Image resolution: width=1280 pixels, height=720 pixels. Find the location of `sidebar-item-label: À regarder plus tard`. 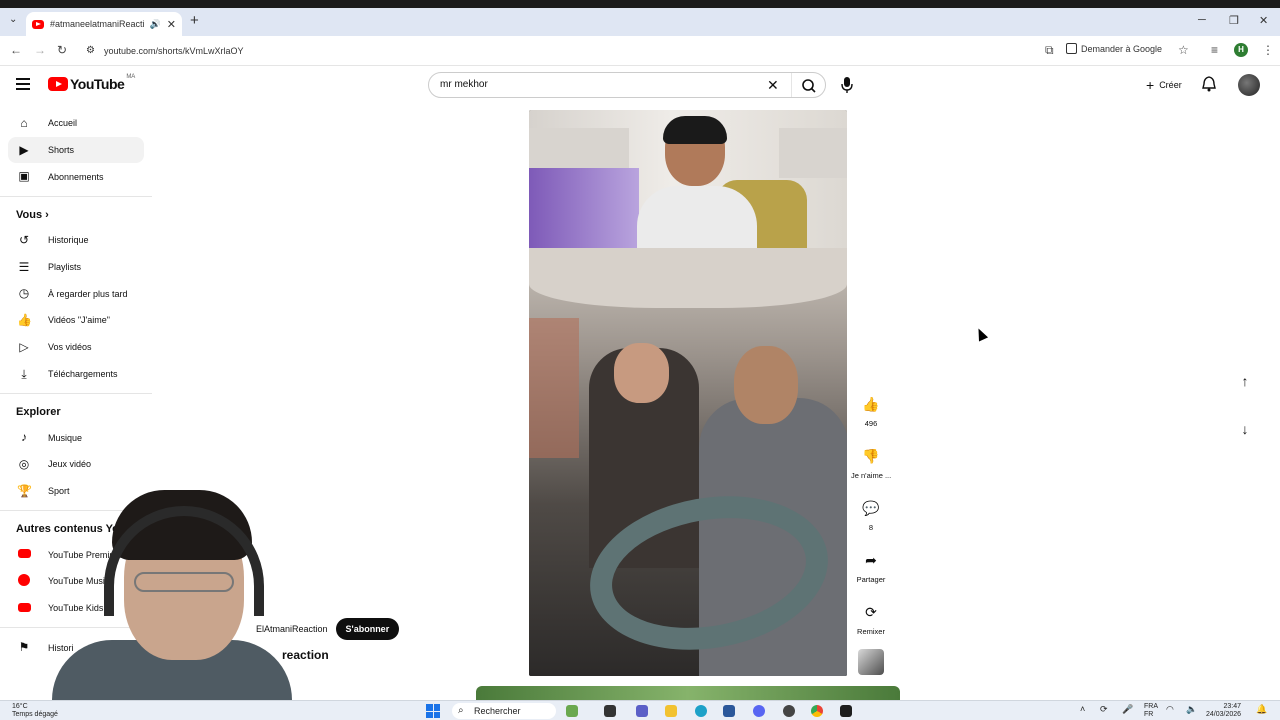

sidebar-item-label: À regarder plus tard is located at coordinates (88, 293).